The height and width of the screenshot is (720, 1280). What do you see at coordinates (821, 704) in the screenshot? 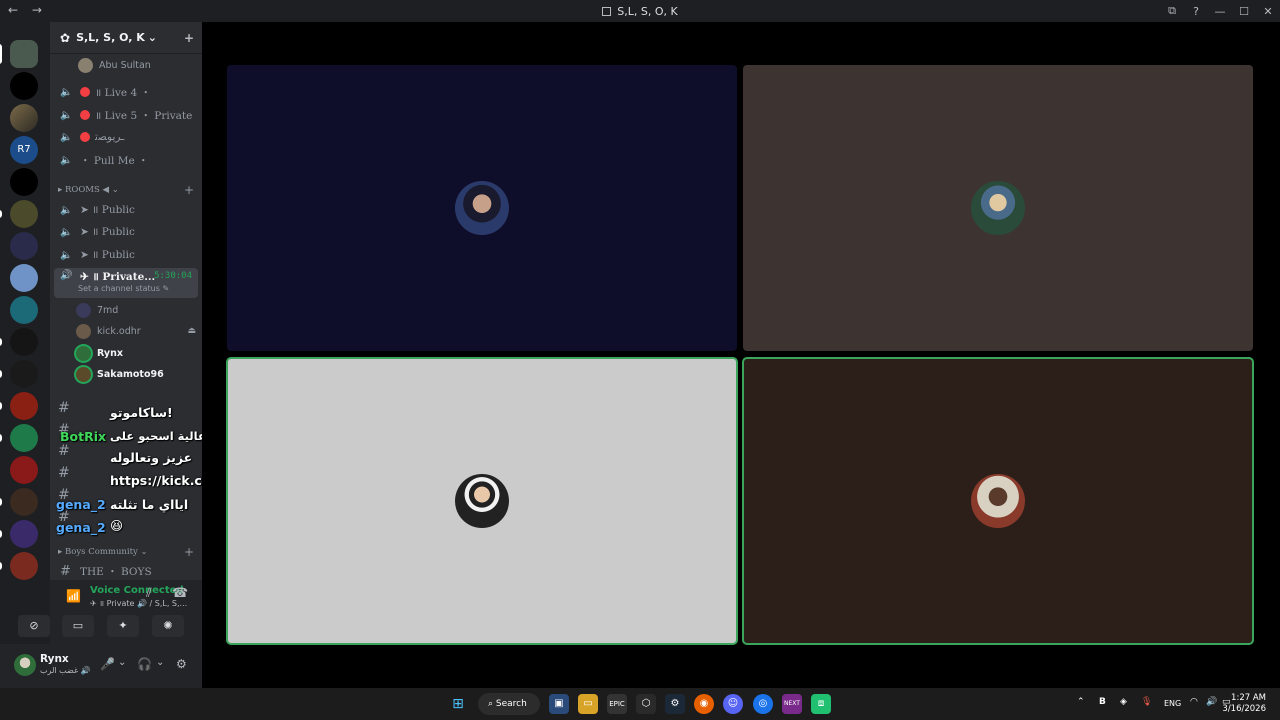
I see `app-icon: ⧈` at bounding box center [821, 704].